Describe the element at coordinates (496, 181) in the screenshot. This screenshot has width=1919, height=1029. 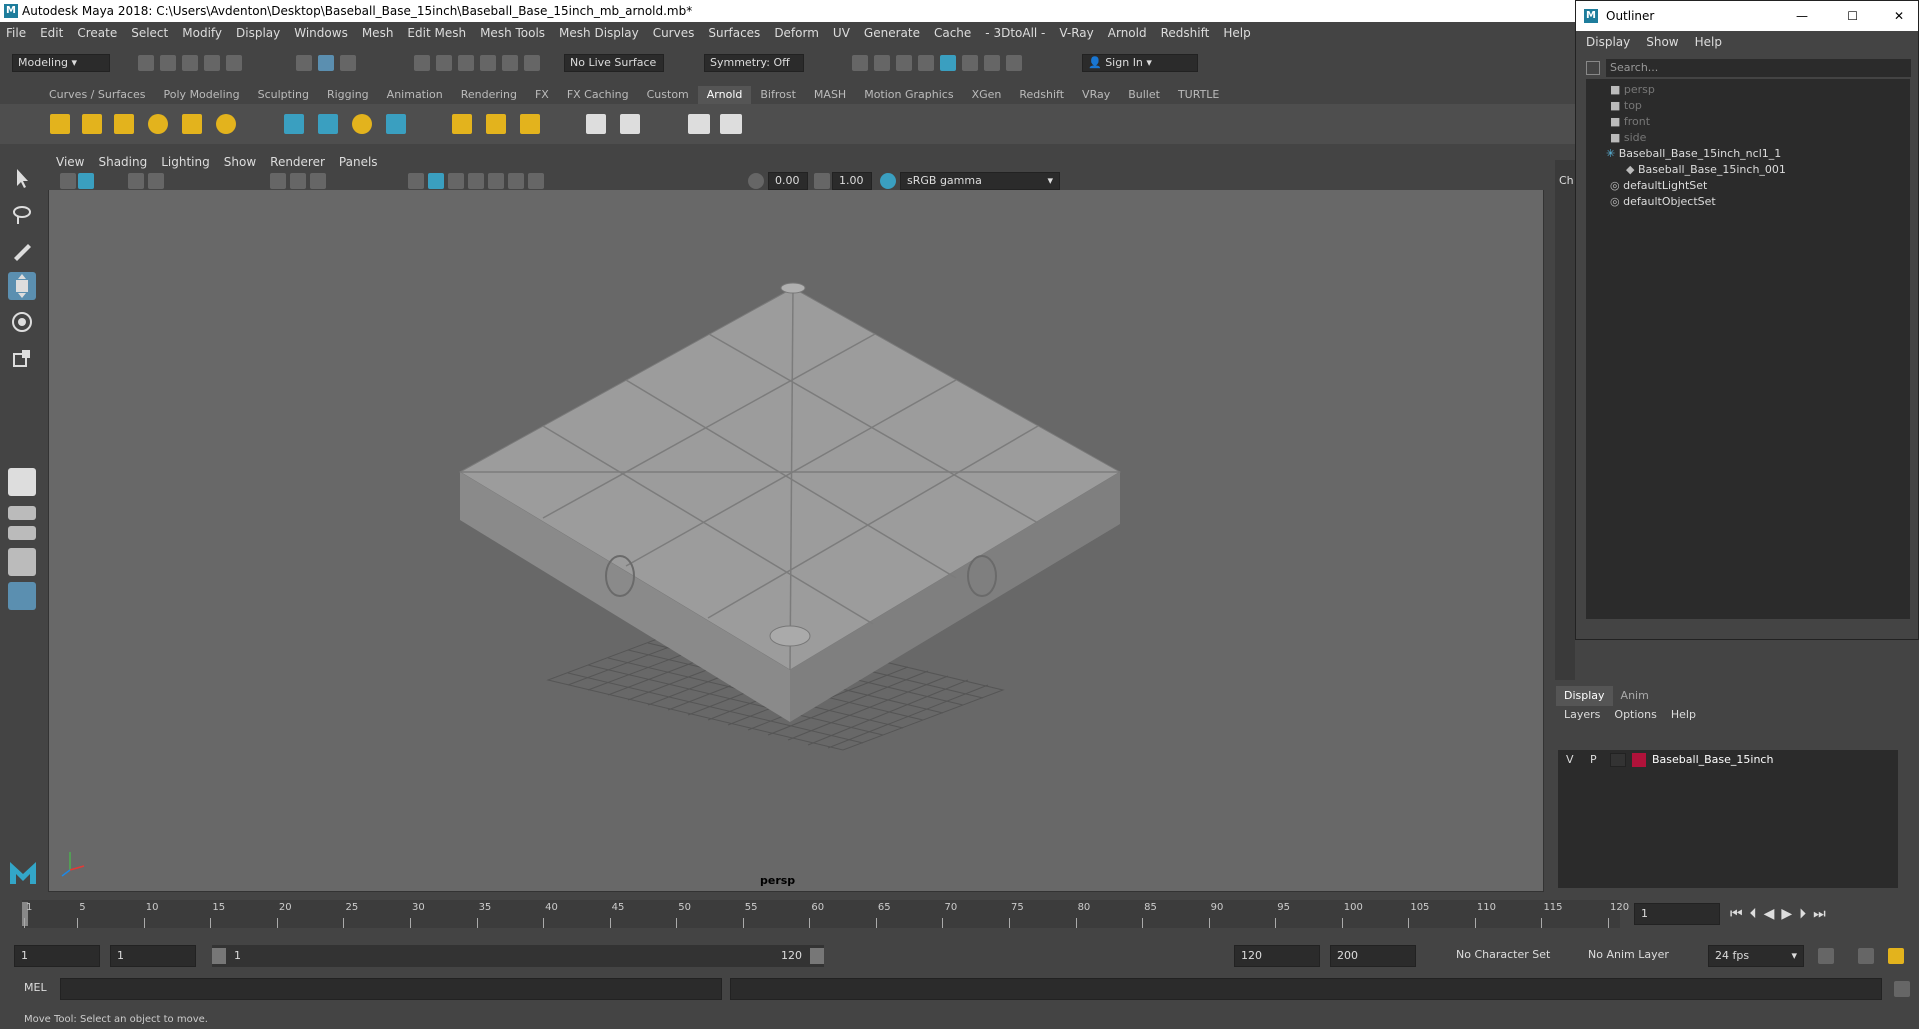
I see `textured-icon` at that location.